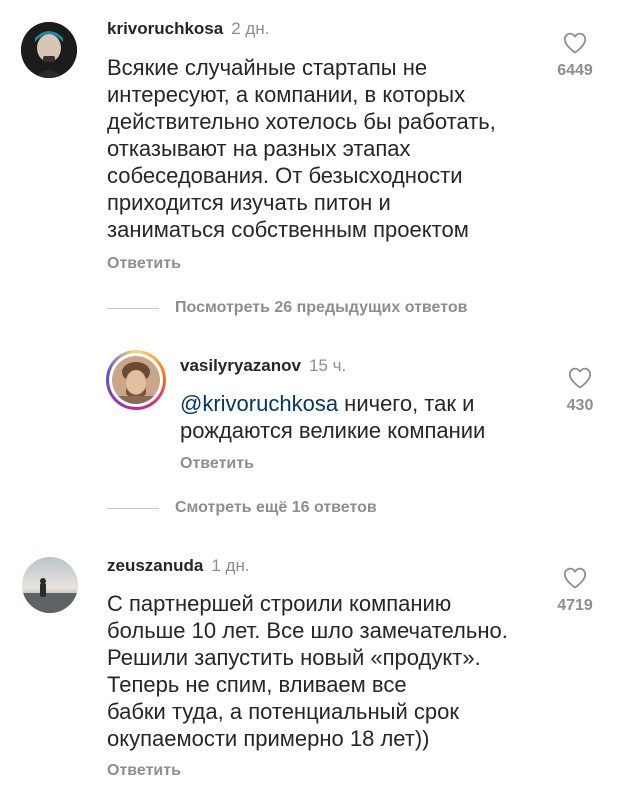  What do you see at coordinates (575, 70) in the screenshot?
I see `like-count: 6449` at bounding box center [575, 70].